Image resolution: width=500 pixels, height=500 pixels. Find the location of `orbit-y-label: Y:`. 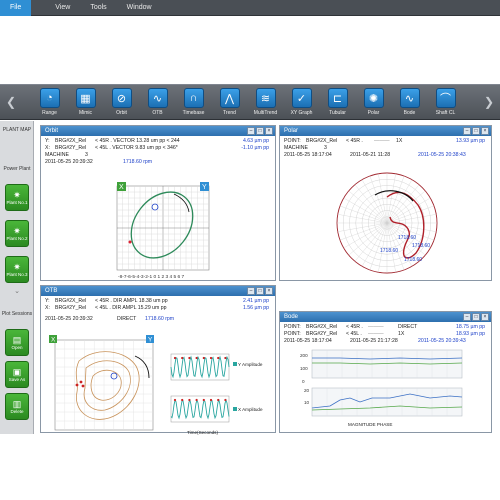

orbit-y-label: Y: is located at coordinates (47, 141).